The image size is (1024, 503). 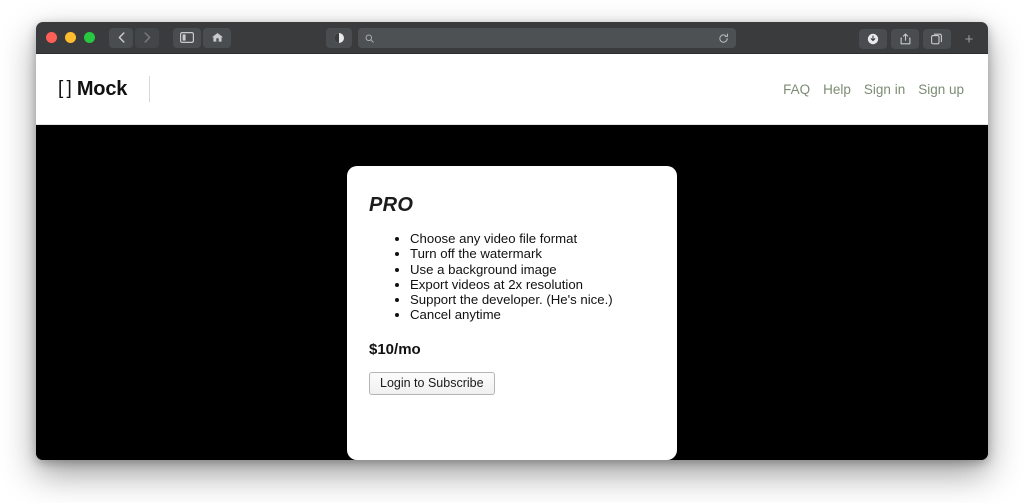 I want to click on back-chevron-icon, so click(x=121, y=37).